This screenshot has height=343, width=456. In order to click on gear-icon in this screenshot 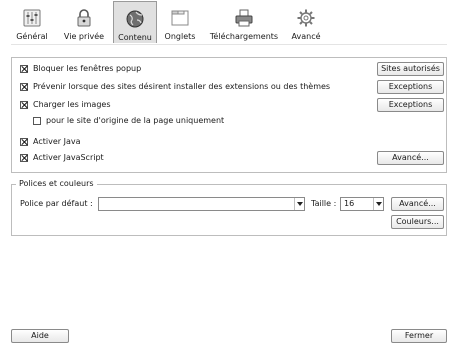, I will do `click(306, 18)`.